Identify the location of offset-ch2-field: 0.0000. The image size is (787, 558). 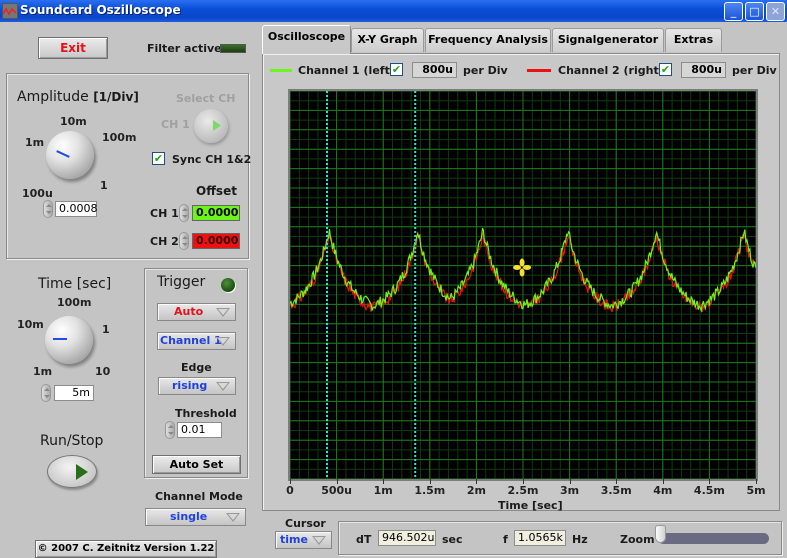
(216, 241).